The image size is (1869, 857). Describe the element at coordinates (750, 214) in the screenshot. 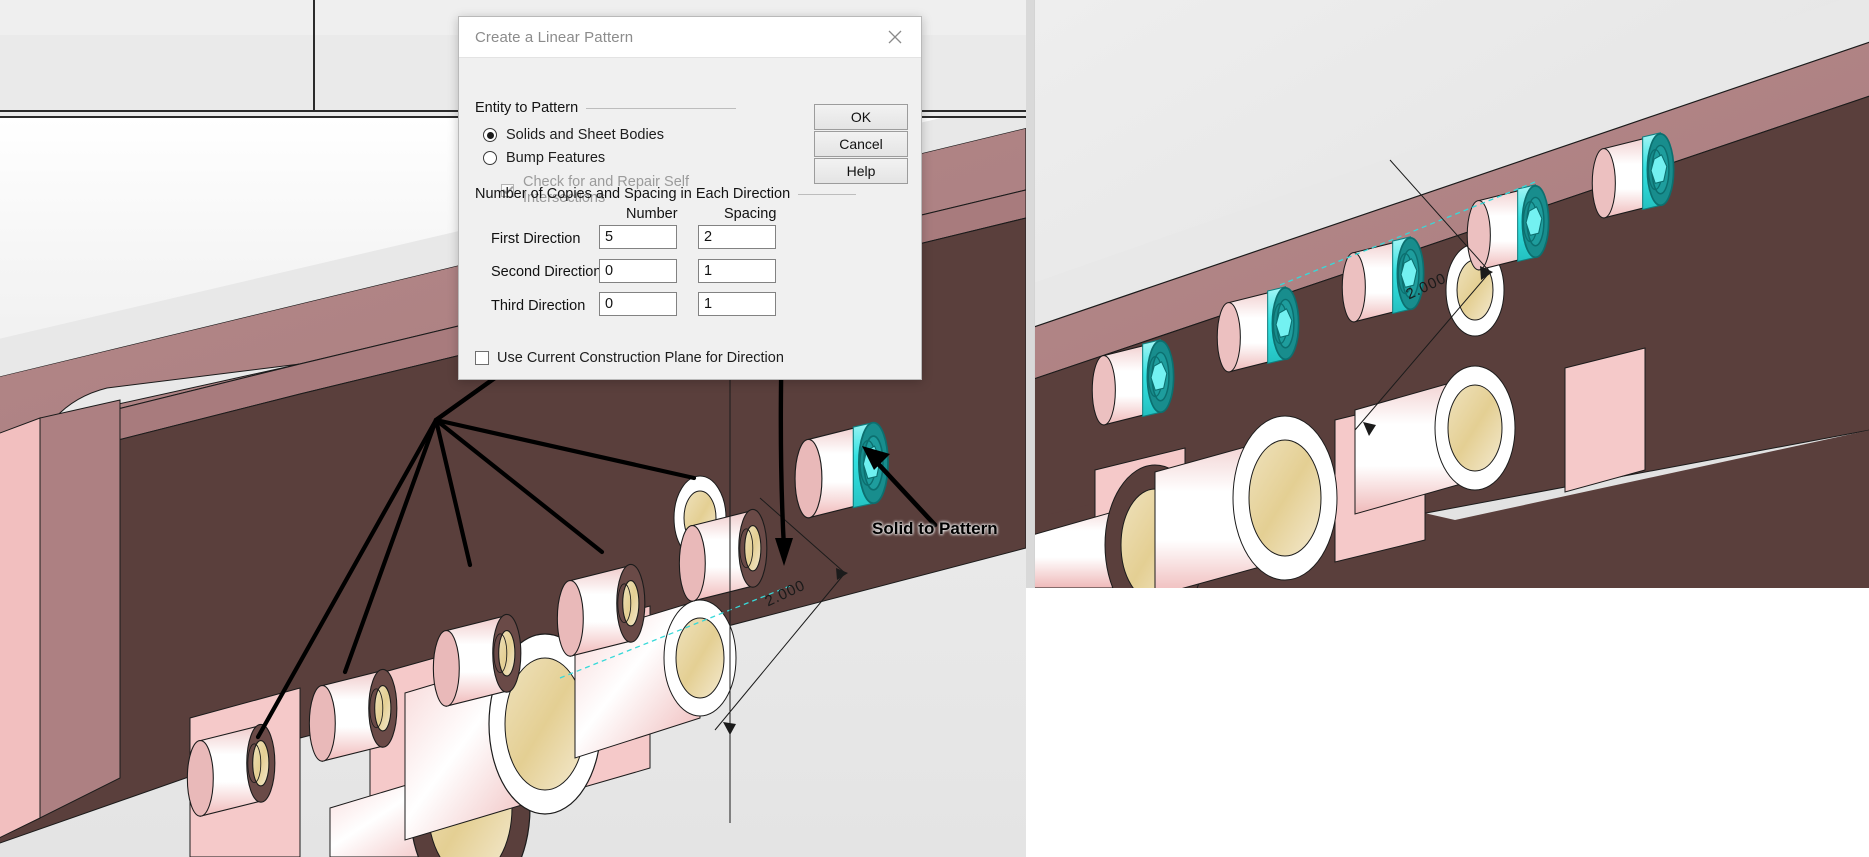

I see `column-header-spacing: Spacing` at that location.